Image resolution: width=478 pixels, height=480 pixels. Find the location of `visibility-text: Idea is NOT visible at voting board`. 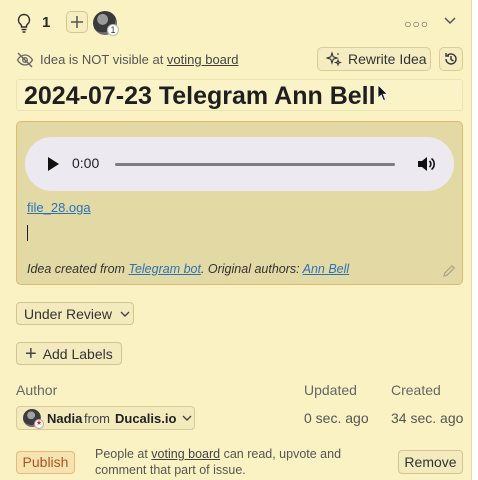

visibility-text: Idea is NOT visible at voting board is located at coordinates (139, 59).